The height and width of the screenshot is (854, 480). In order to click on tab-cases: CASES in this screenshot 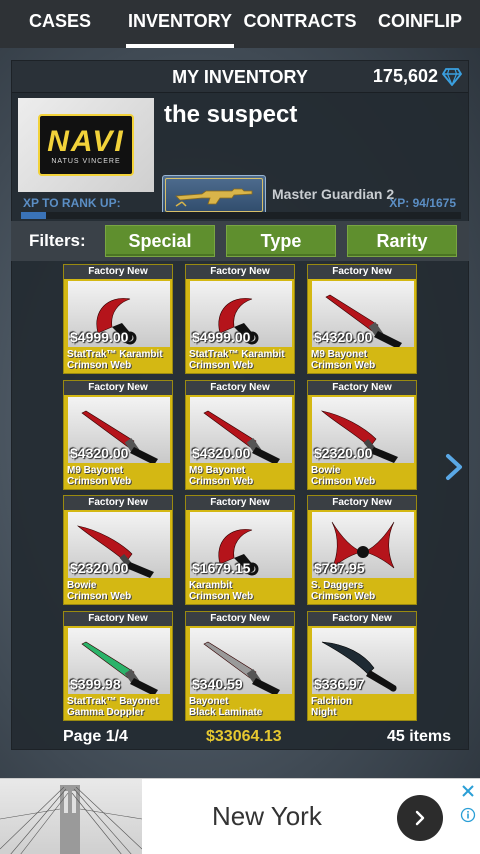, I will do `click(60, 24)`.